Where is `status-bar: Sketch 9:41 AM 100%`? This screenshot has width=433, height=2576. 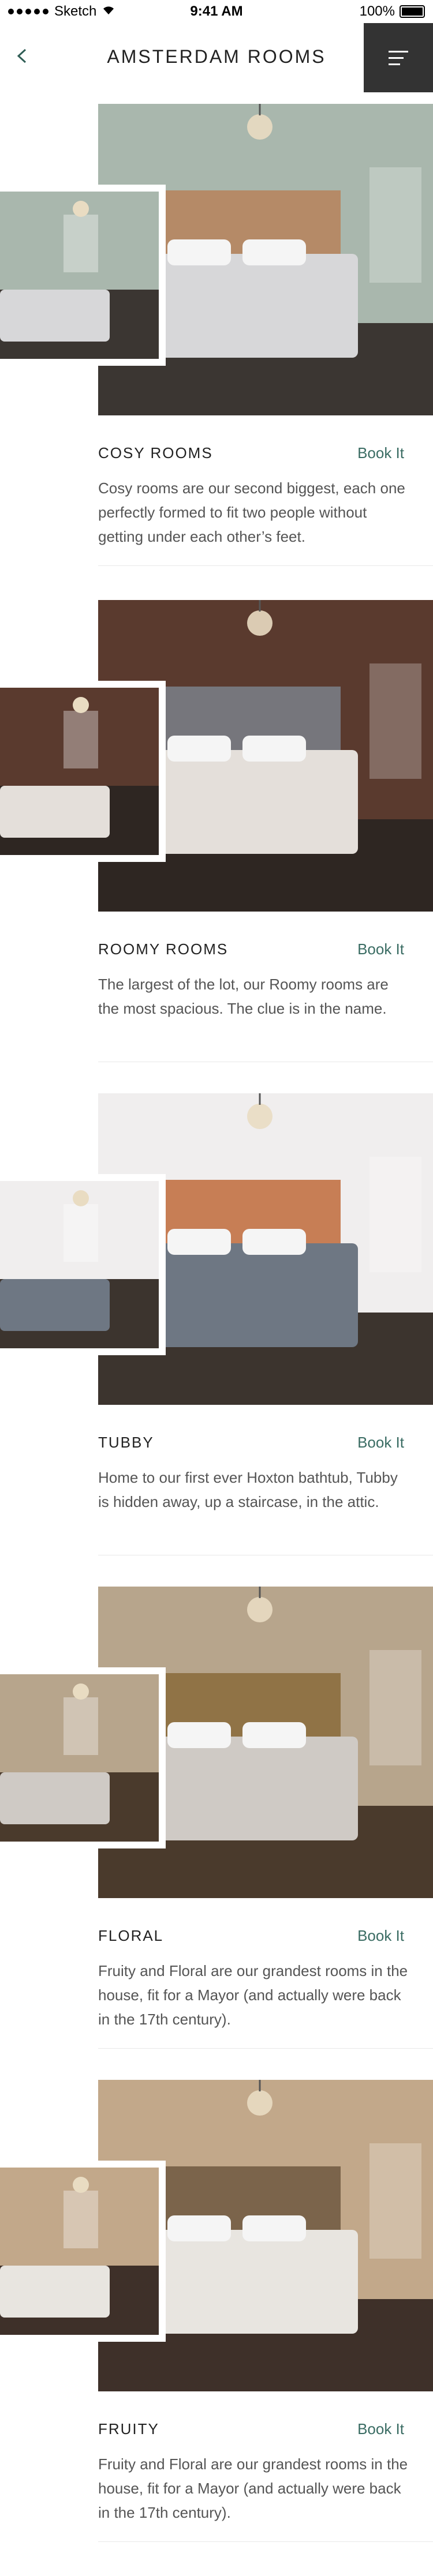
status-bar: Sketch 9:41 AM 100% is located at coordinates (216, 11).